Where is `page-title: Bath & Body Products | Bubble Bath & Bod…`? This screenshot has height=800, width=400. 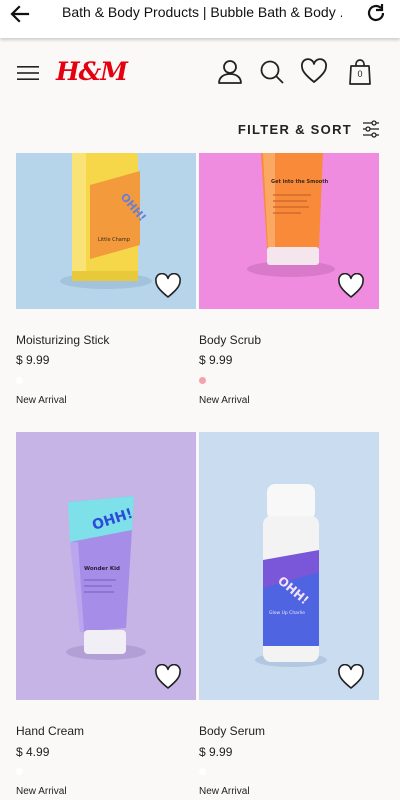 page-title: Bath & Body Products | Bubble Bath & Bod… is located at coordinates (202, 12).